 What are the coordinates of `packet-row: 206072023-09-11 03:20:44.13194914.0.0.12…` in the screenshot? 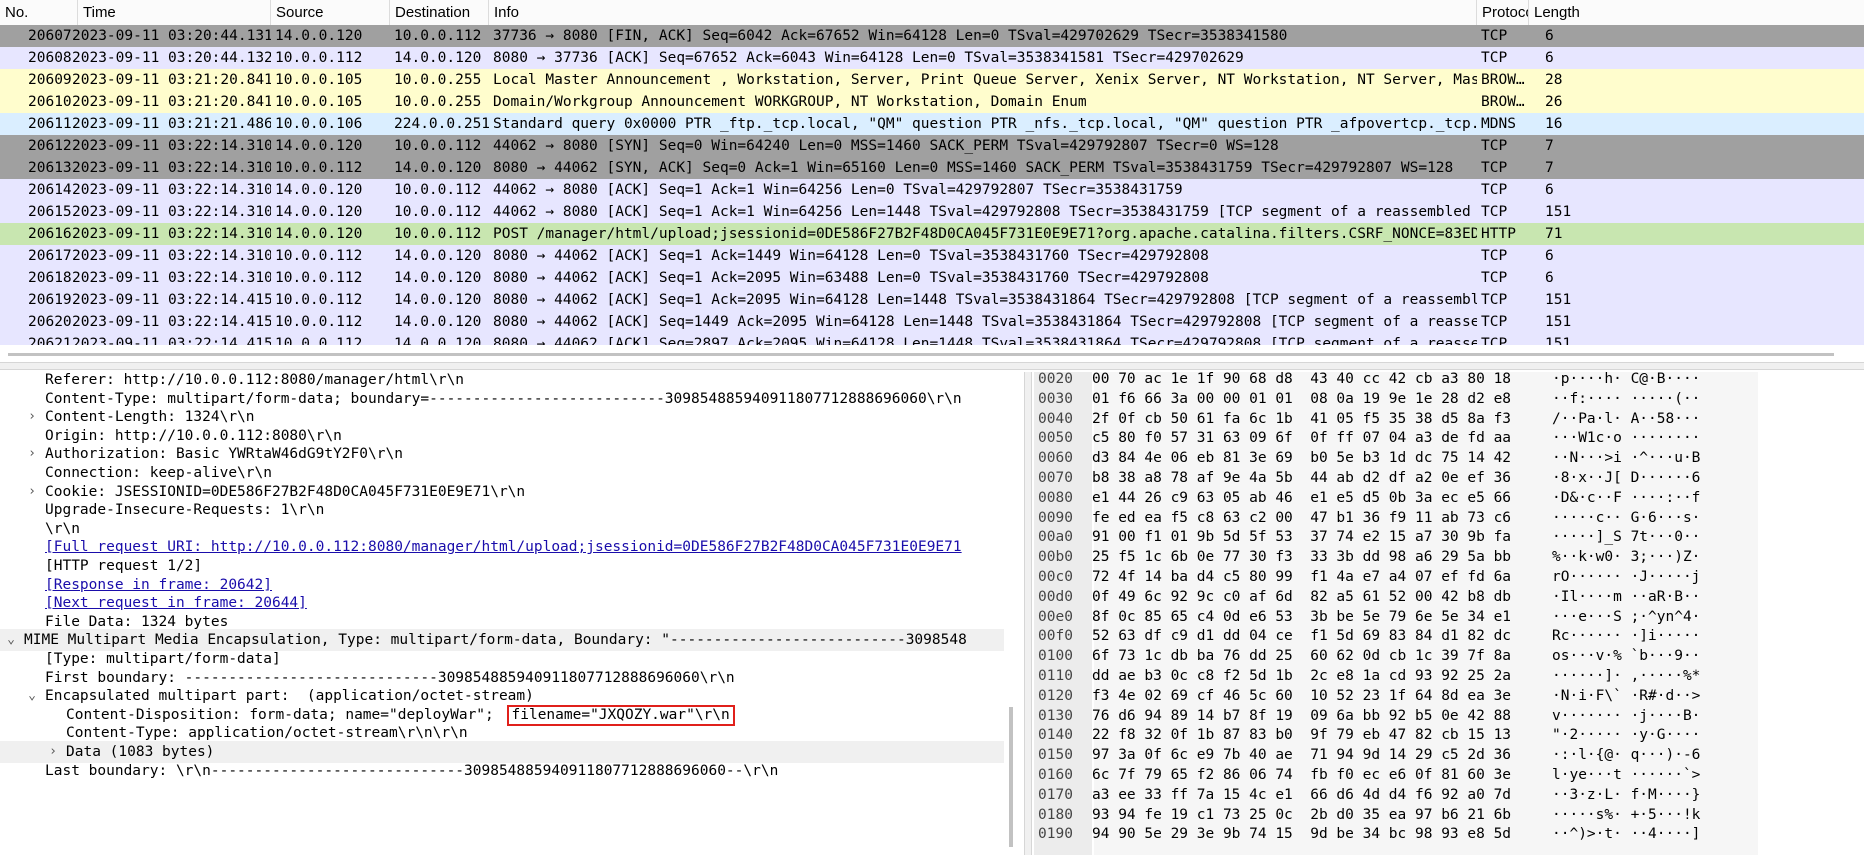 It's located at (932, 36).